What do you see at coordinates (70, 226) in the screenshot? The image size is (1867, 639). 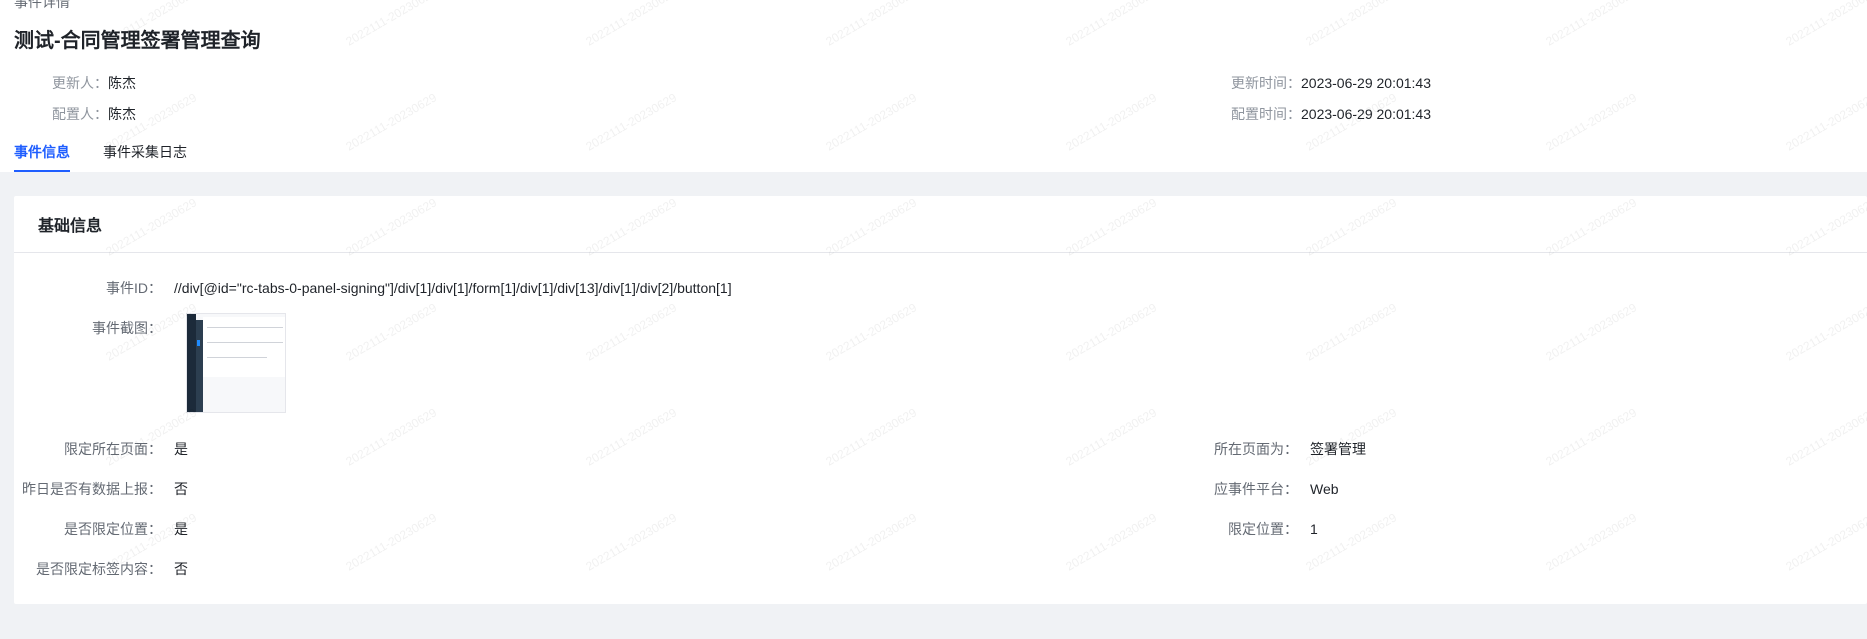 I see `card-title: 基础信息` at bounding box center [70, 226].